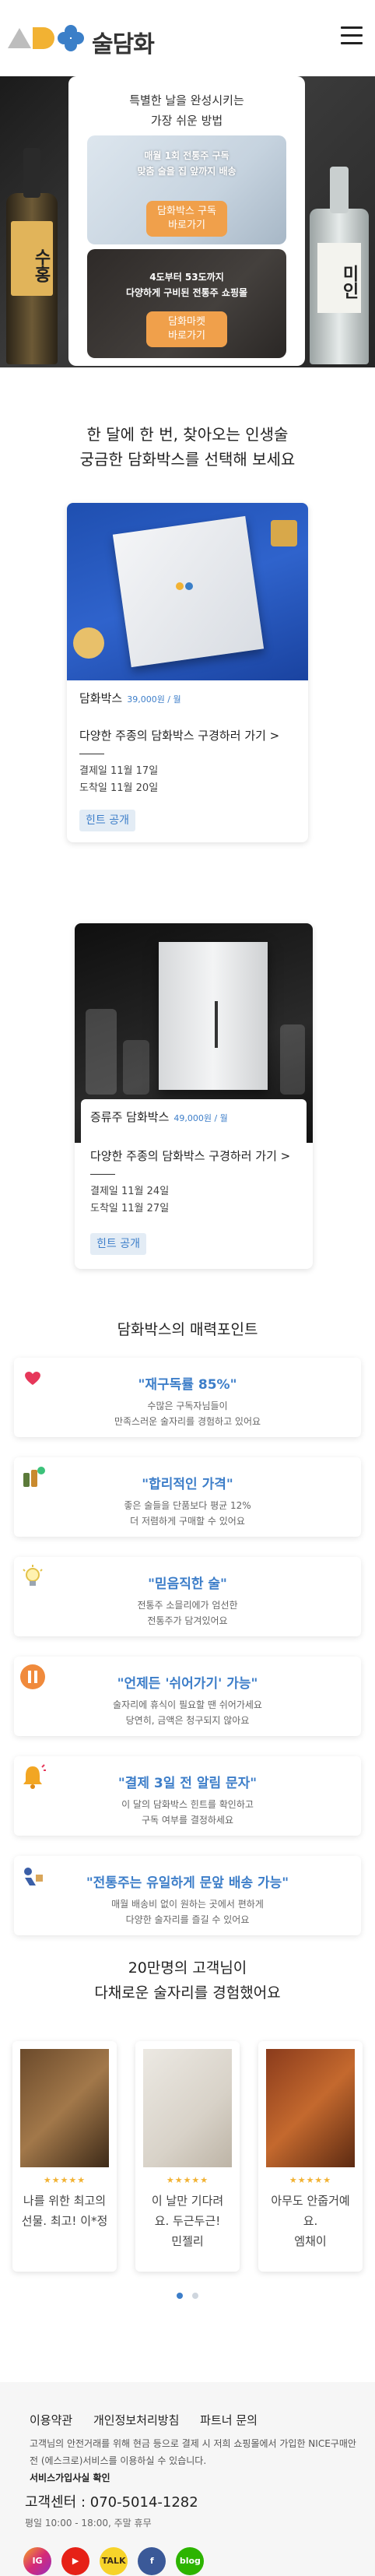  I want to click on promo-market-line1: 4도부터 53도까지, so click(187, 277).